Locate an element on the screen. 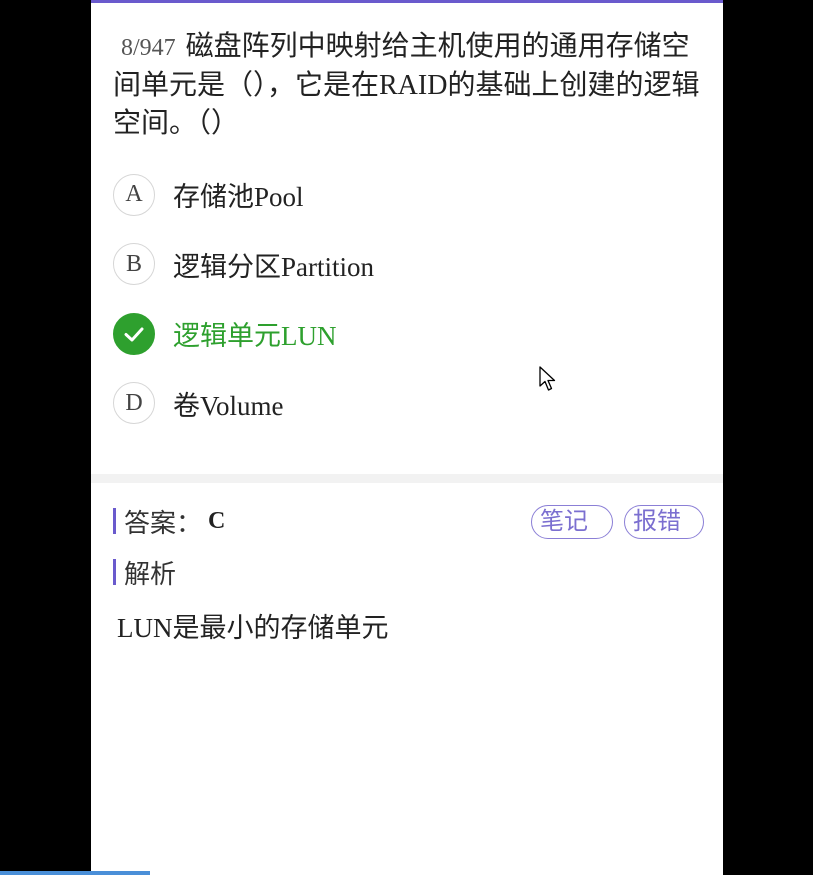  option-b: B 逻辑分区Partition is located at coordinates (408, 265).